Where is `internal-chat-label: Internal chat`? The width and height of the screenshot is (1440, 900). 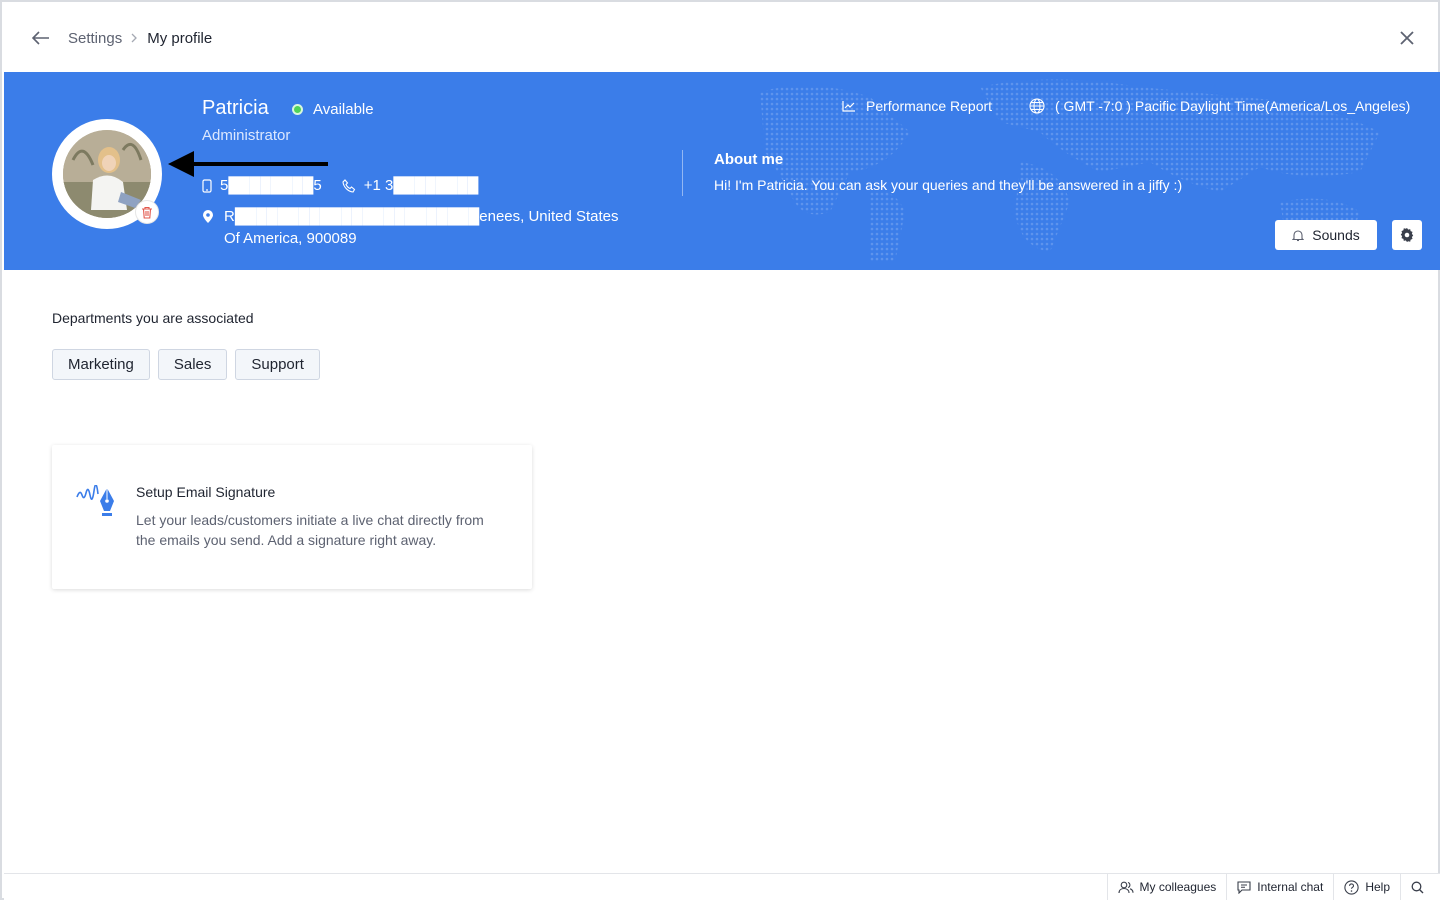 internal-chat-label: Internal chat is located at coordinates (1290, 887).